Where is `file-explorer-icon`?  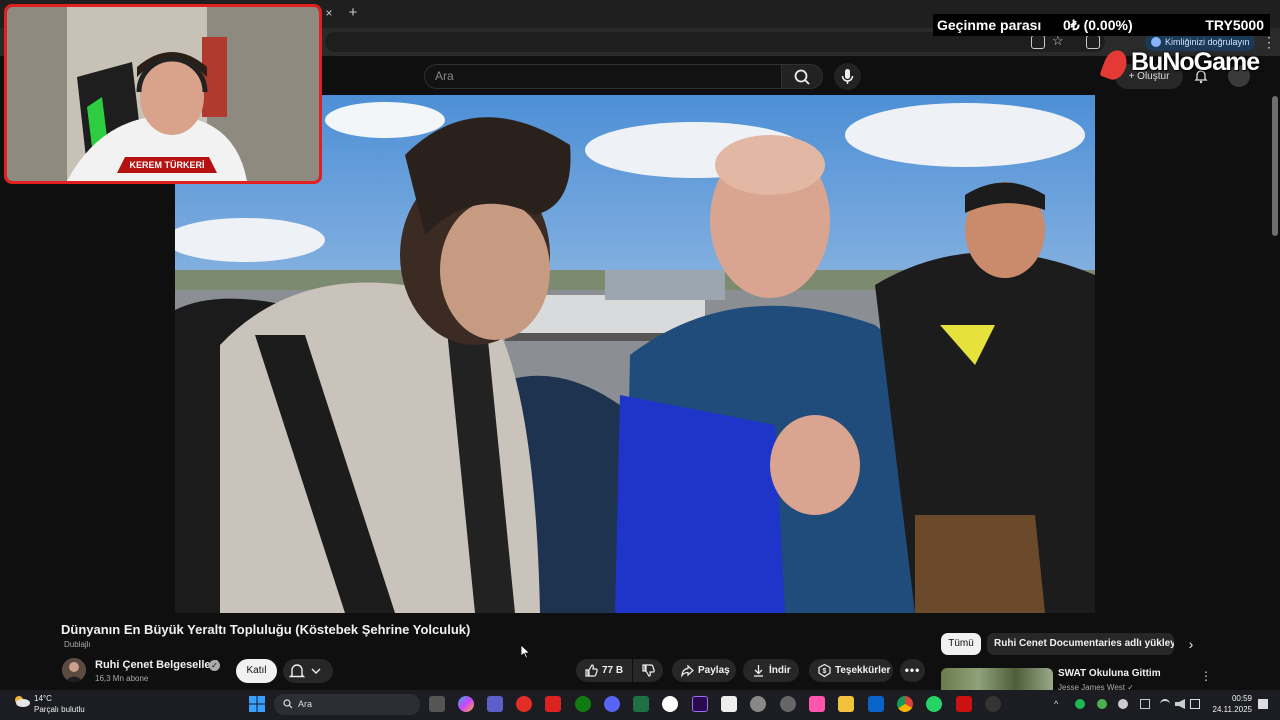 file-explorer-icon is located at coordinates (846, 704).